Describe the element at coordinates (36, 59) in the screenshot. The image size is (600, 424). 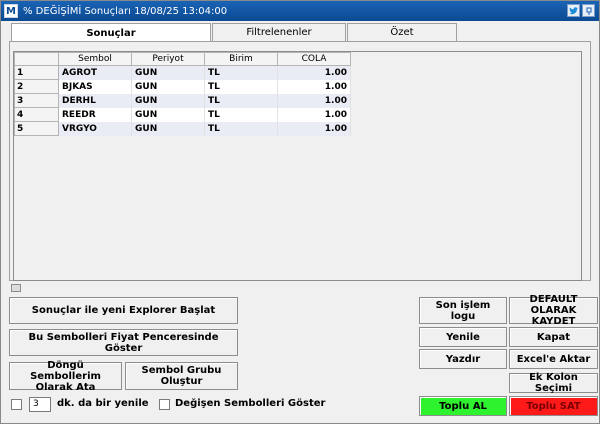
I see `row-number-header` at that location.